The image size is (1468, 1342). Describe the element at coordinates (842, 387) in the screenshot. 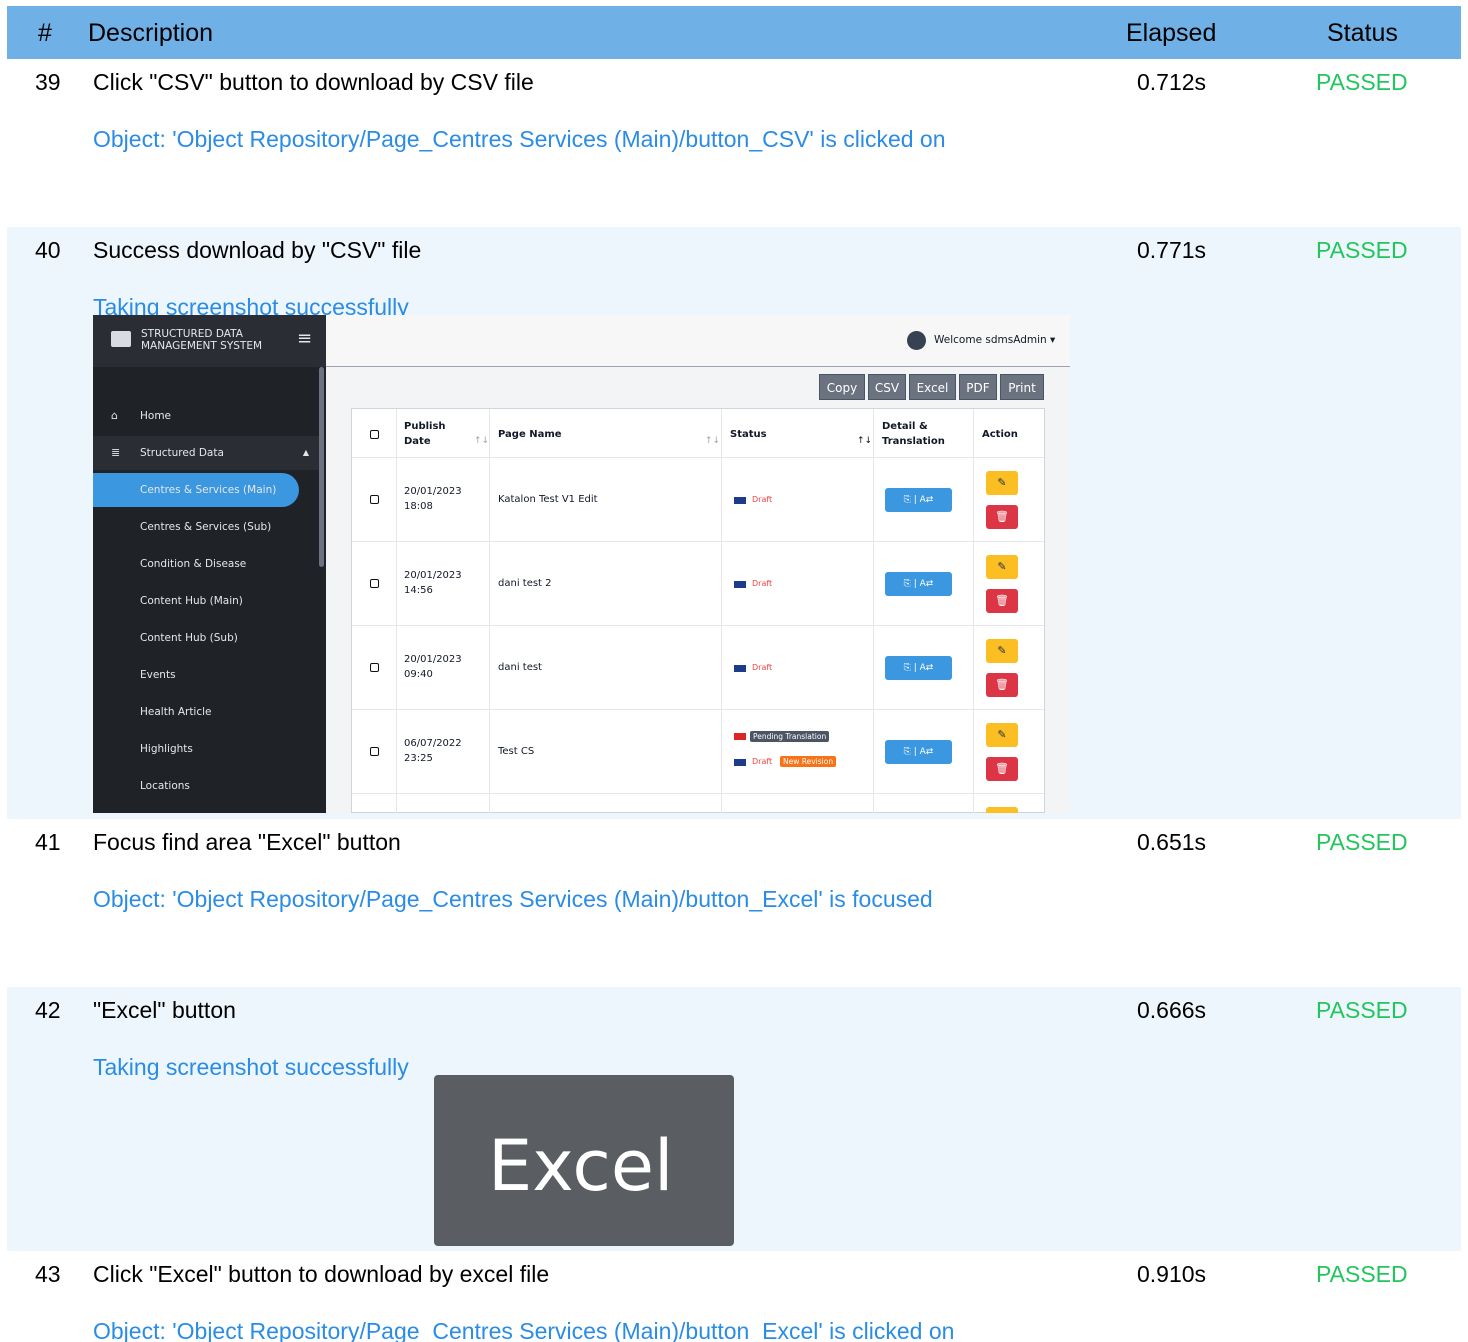

I see `copy-button: Copy` at that location.